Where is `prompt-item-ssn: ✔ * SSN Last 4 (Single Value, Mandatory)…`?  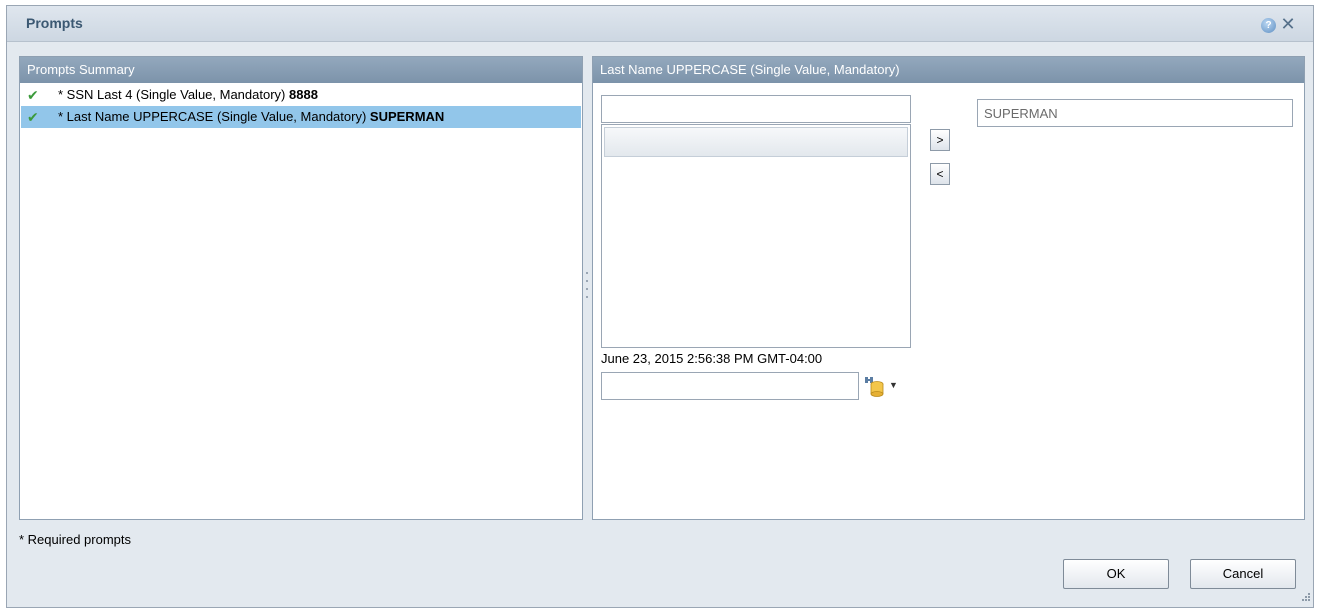 prompt-item-ssn: ✔ * SSN Last 4 (Single Value, Mandatory)… is located at coordinates (301, 95).